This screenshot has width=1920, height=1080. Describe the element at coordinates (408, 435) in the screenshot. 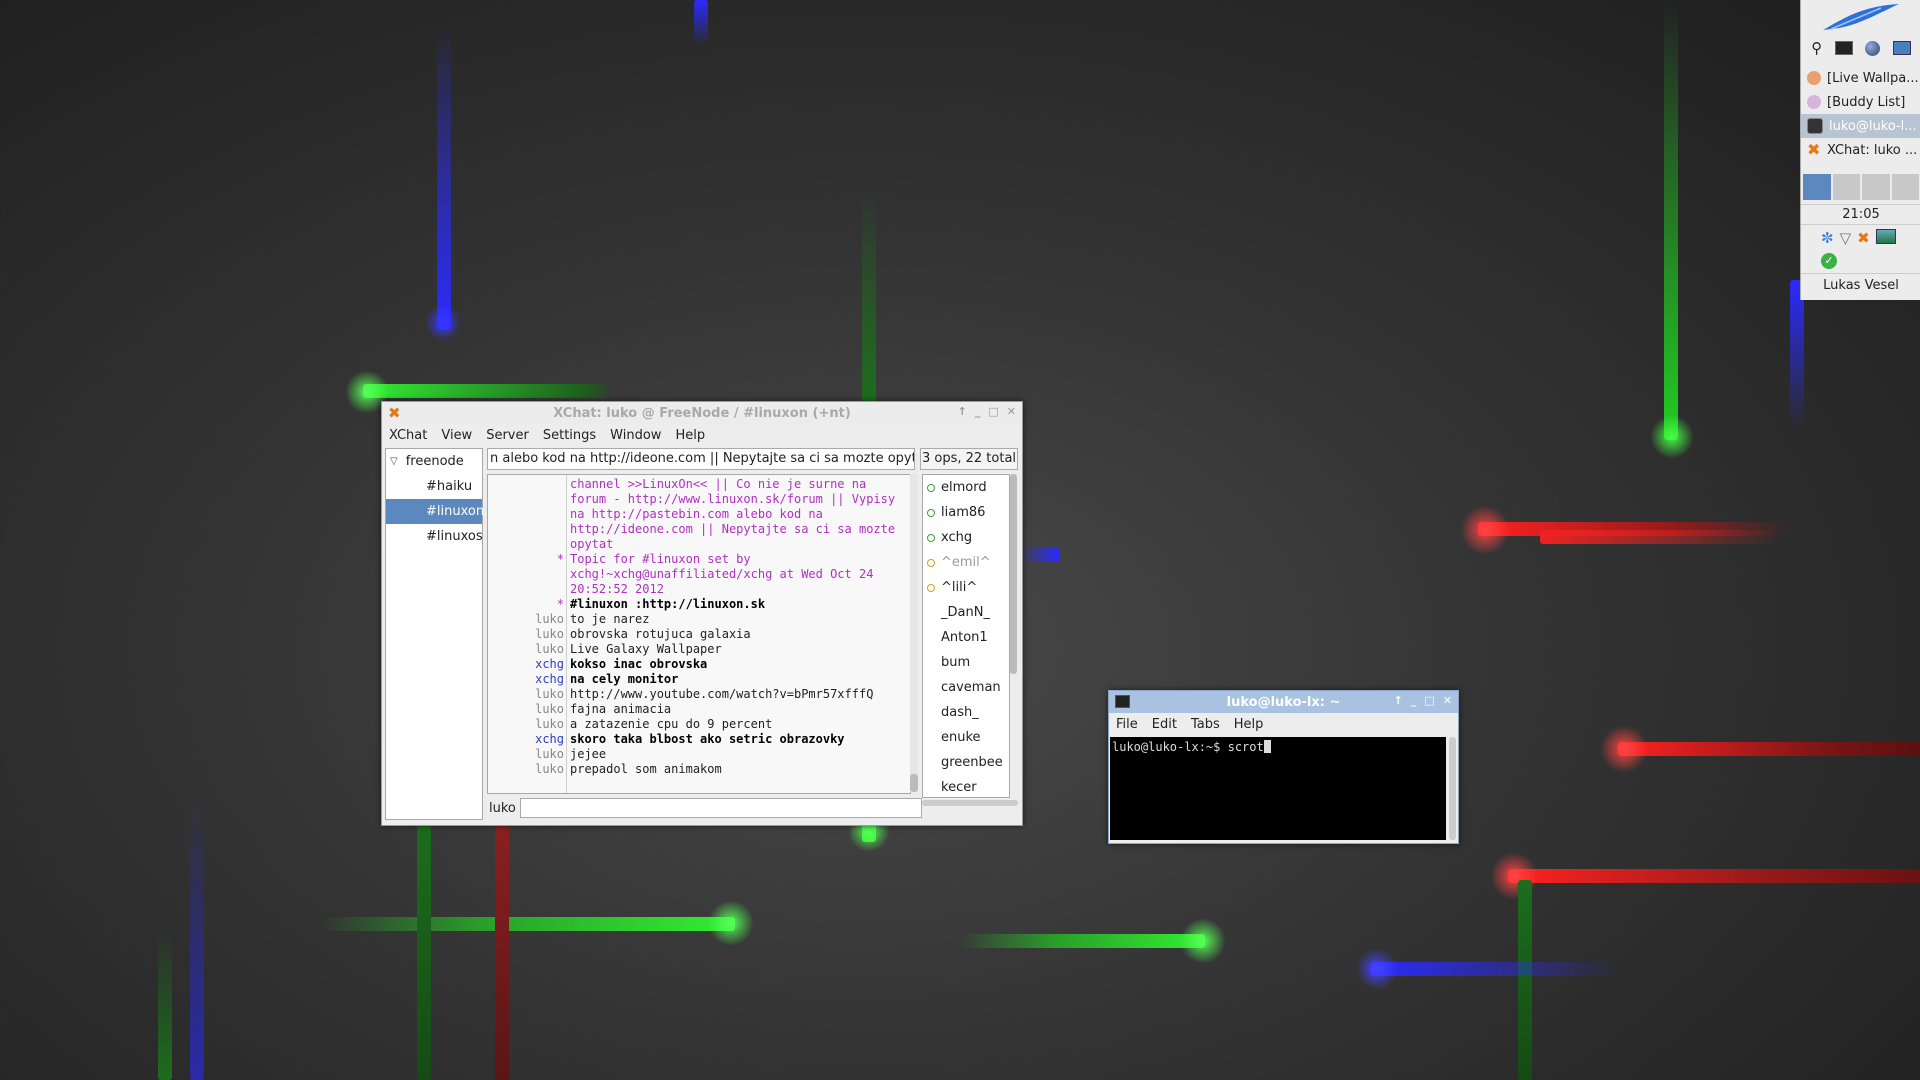

I see `menu-xchat: XChat` at that location.